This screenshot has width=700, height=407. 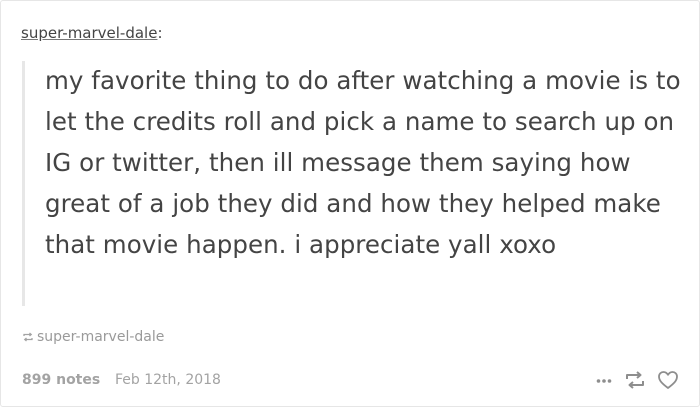 I want to click on reblog-small-icon, so click(x=28, y=337).